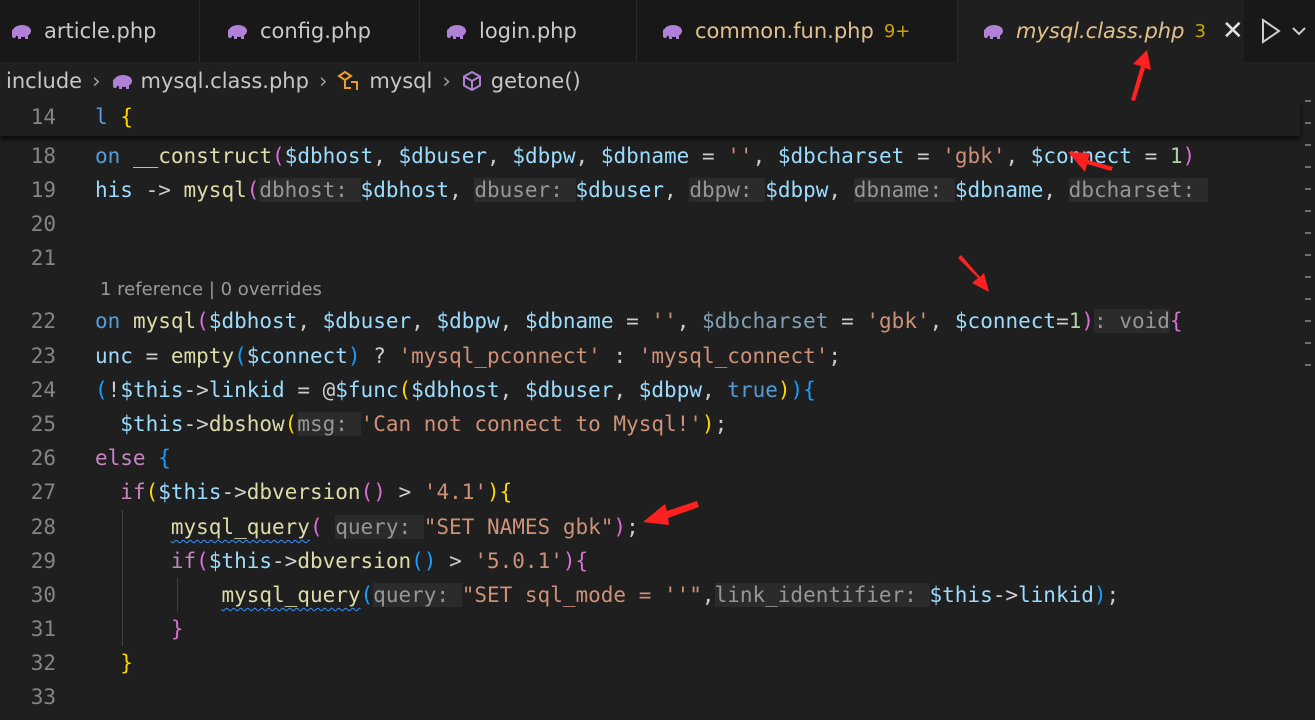 Image resolution: width=1315 pixels, height=720 pixels. I want to click on breadcrumb-method: getone(), so click(536, 81).